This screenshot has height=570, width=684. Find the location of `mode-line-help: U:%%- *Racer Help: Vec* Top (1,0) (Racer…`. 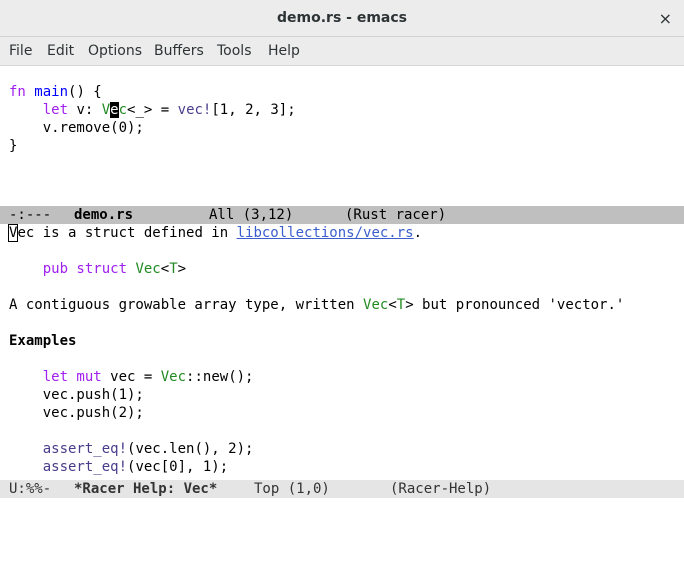

mode-line-help: U:%%- *Racer Help: Vec* Top (1,0) (Racer… is located at coordinates (342, 489).